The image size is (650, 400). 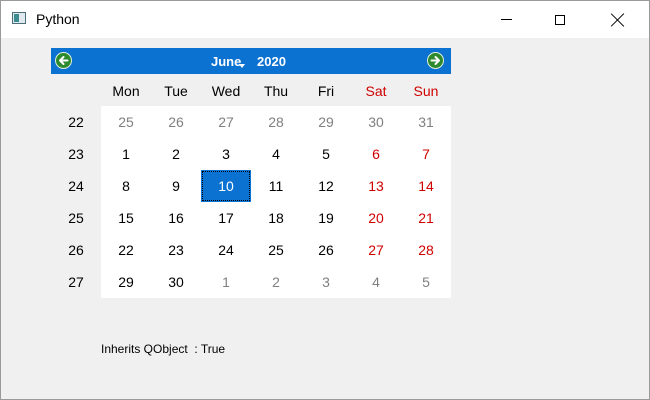 What do you see at coordinates (126, 250) in the screenshot?
I see `day-cell: 22` at bounding box center [126, 250].